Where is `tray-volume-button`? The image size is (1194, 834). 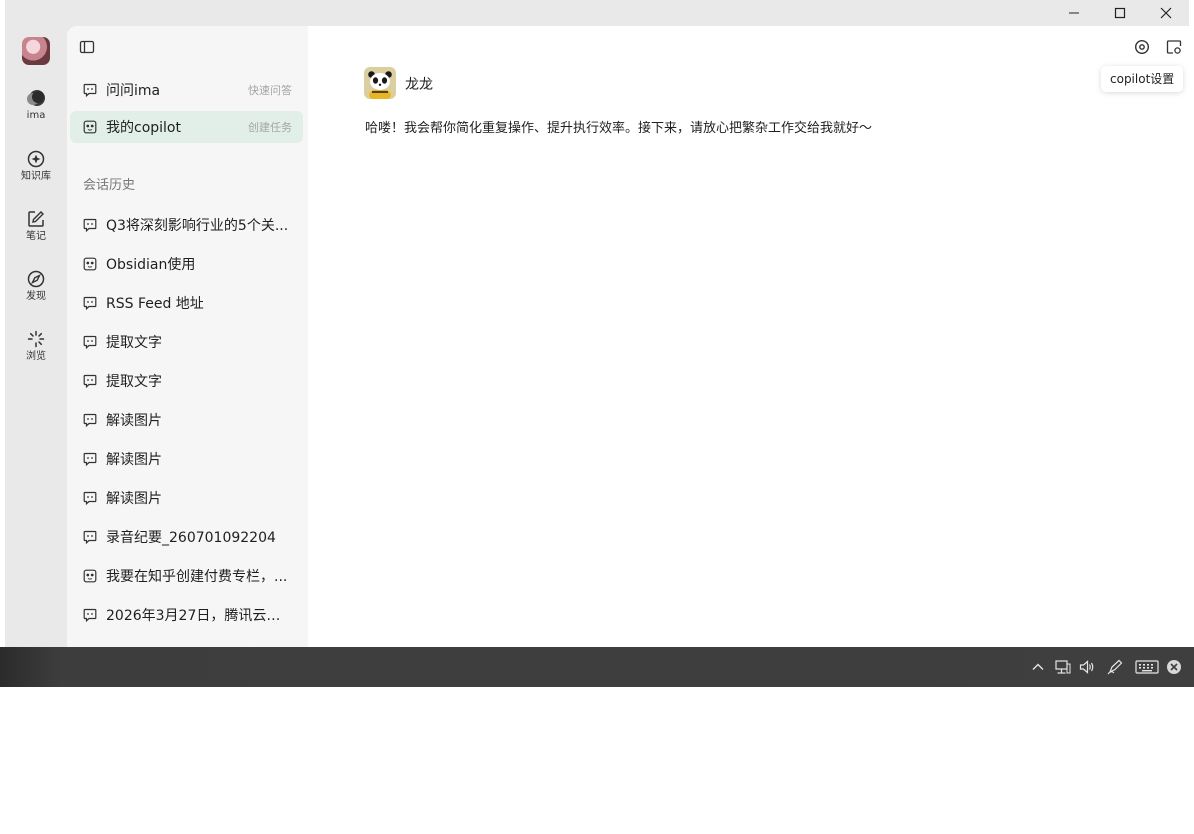
tray-volume-button is located at coordinates (1087, 667).